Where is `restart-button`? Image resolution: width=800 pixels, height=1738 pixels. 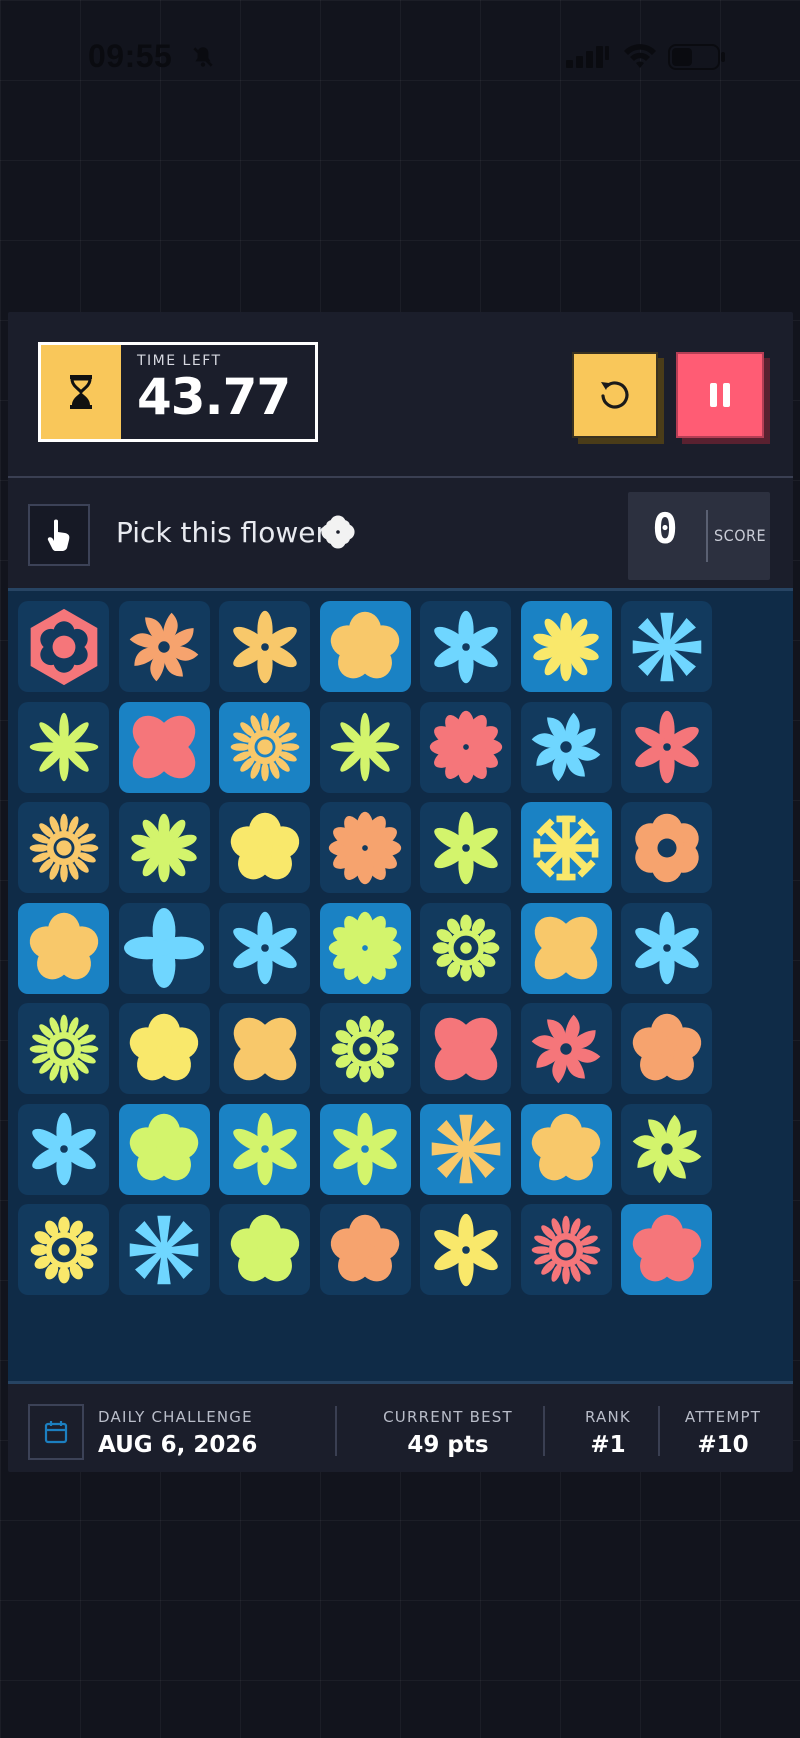
restart-button is located at coordinates (615, 395).